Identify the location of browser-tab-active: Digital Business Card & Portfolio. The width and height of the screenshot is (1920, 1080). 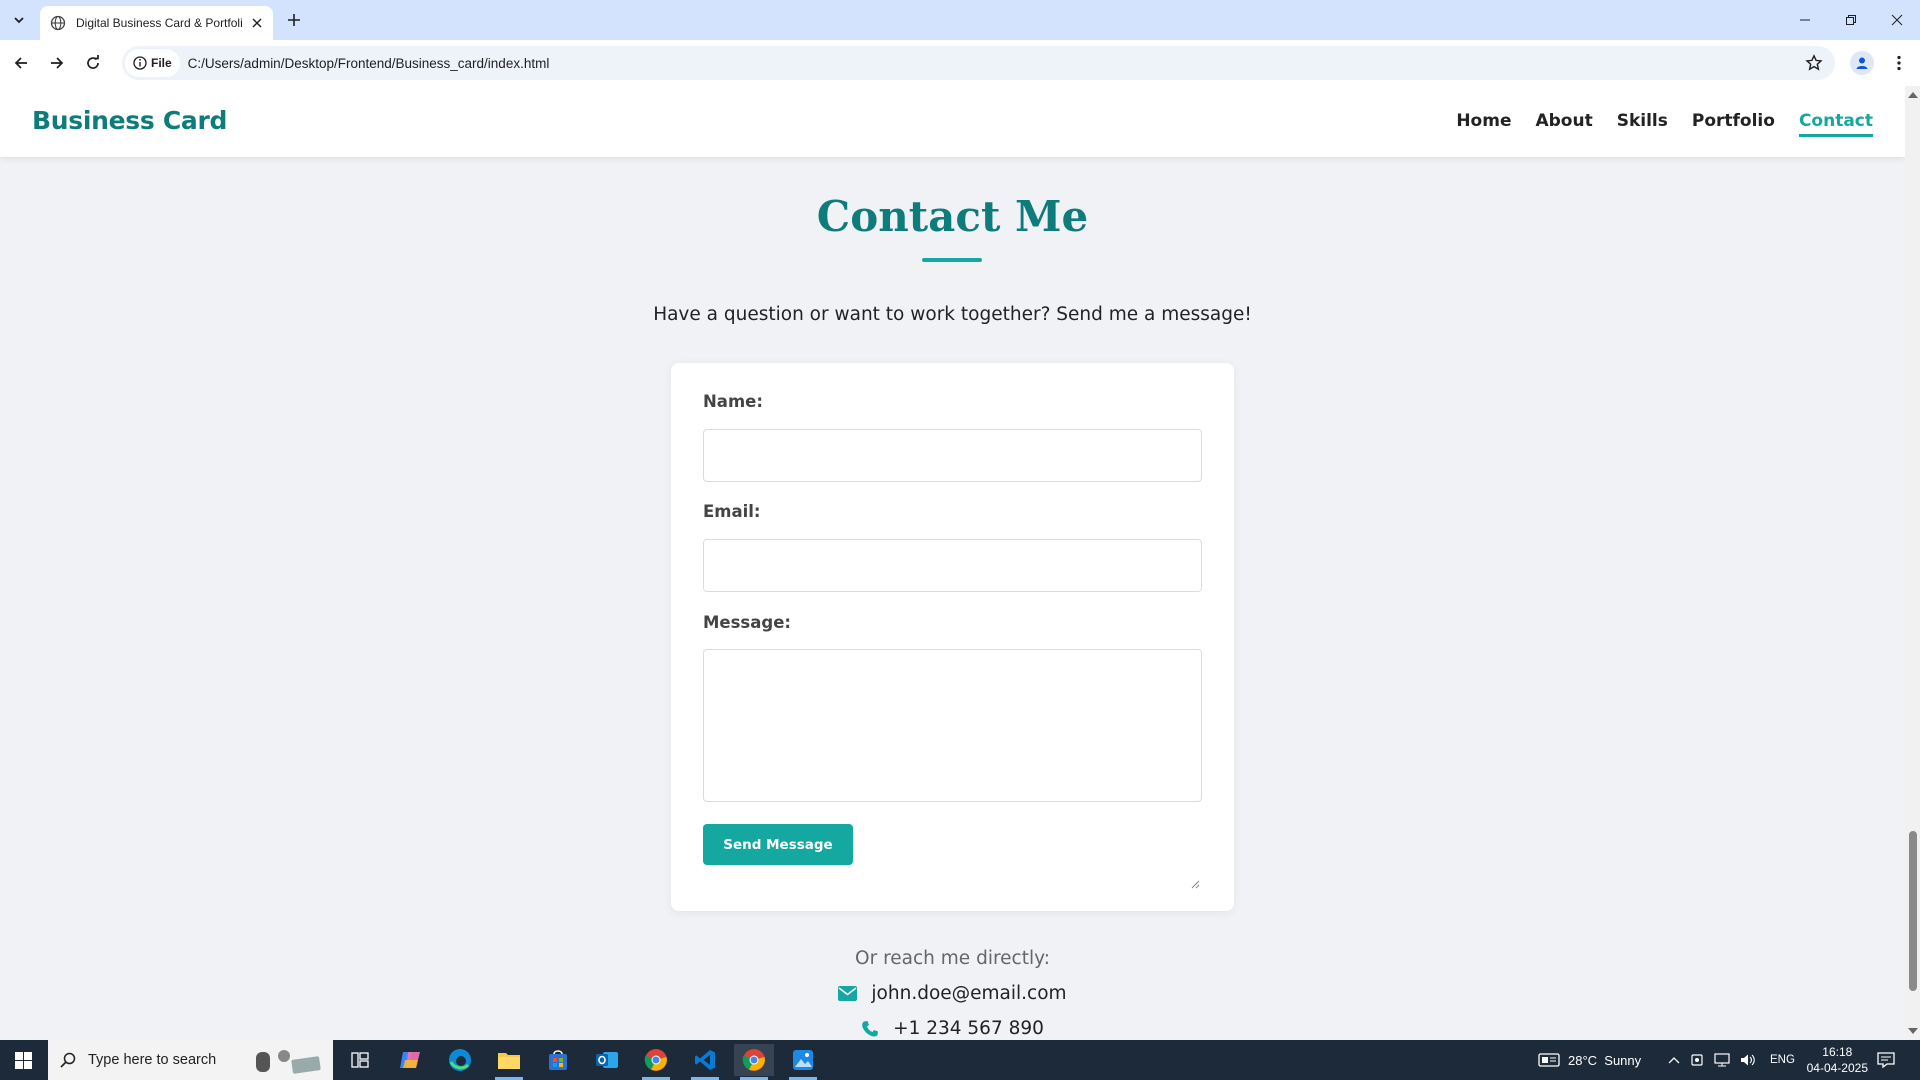
(156, 23).